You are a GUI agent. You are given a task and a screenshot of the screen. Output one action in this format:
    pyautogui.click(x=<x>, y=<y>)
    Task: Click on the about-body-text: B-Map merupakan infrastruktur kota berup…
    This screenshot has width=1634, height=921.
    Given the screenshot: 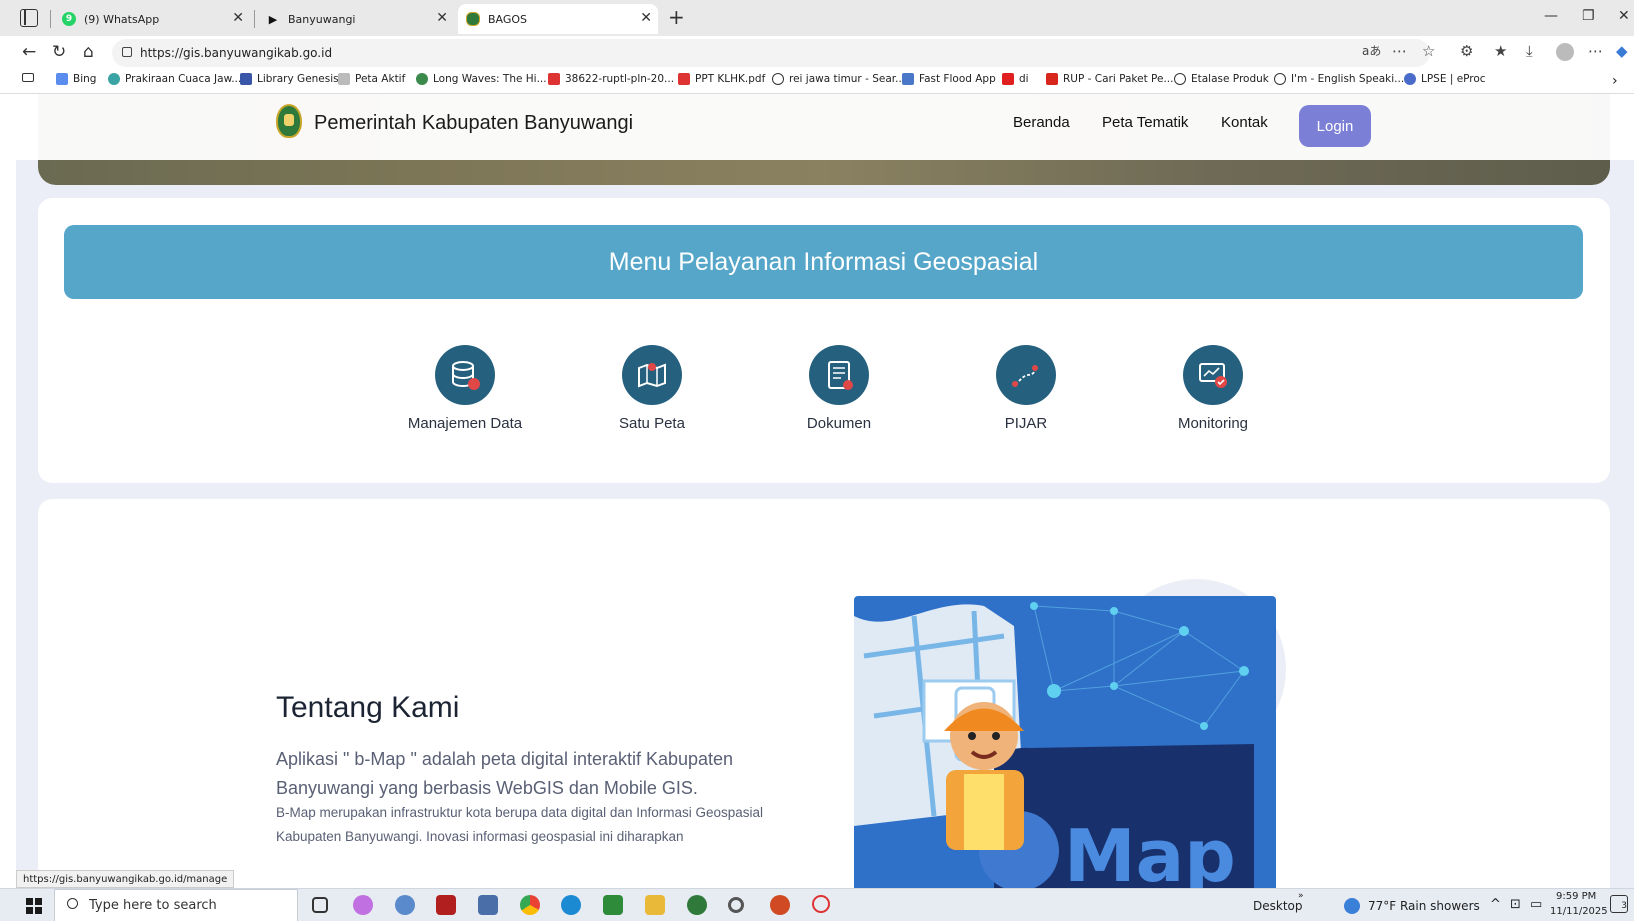 What is the action you would take?
    pyautogui.click(x=520, y=824)
    